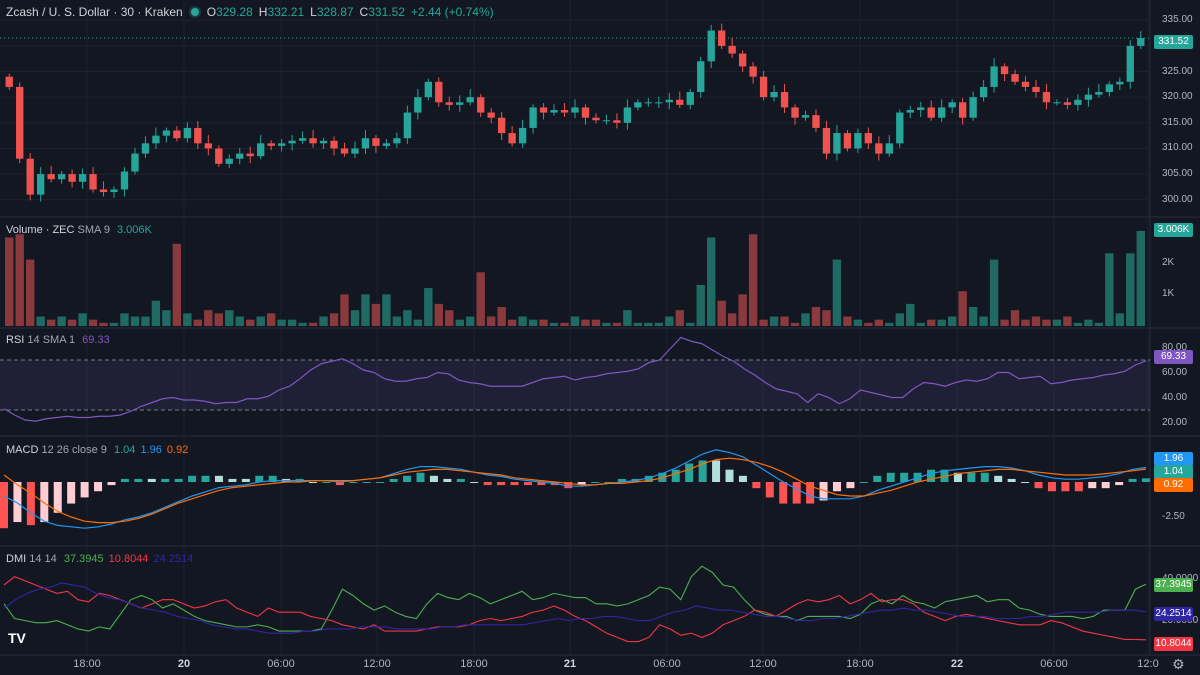 The width and height of the screenshot is (1200, 675). What do you see at coordinates (58, 340) in the screenshot?
I see `rsi-legend: RSI 14 SMA 1 69.33` at bounding box center [58, 340].